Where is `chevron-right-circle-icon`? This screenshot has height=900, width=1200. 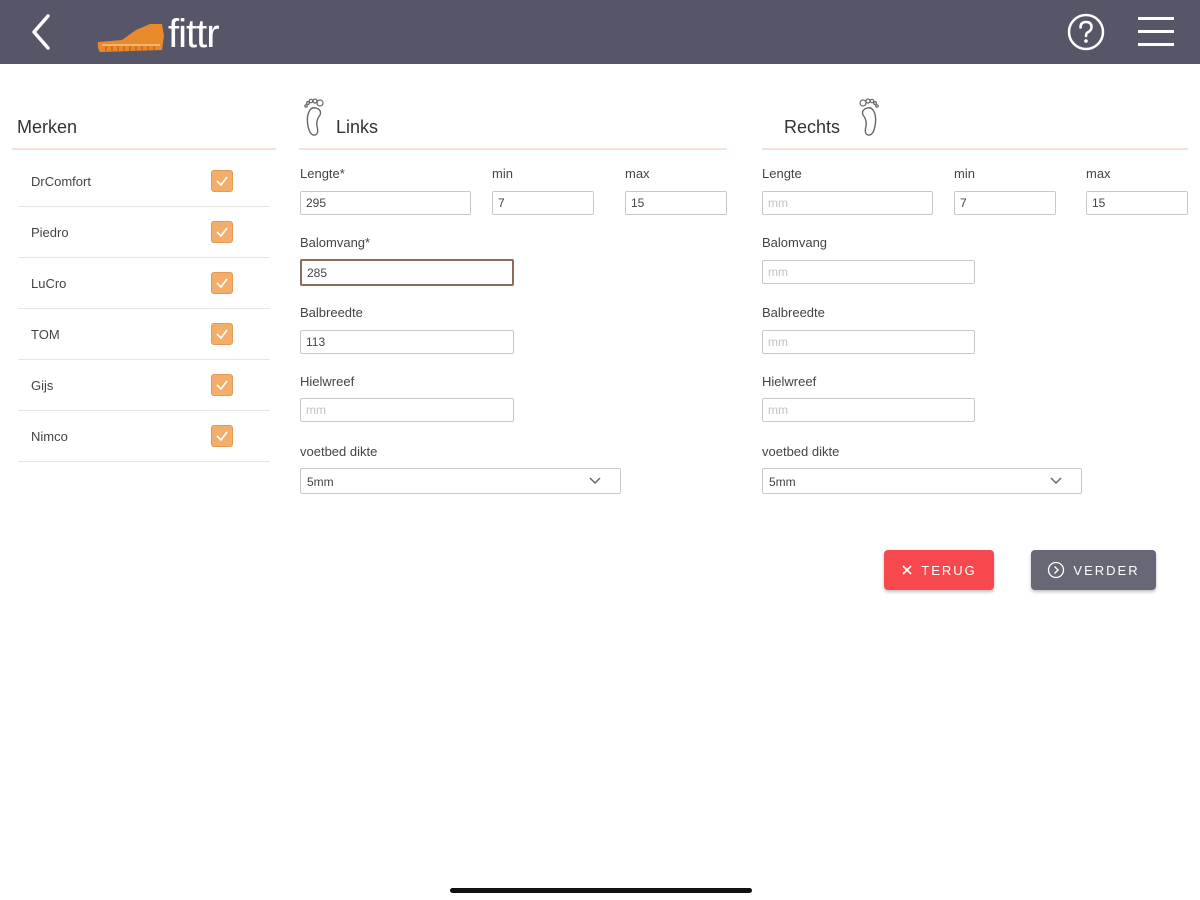
chevron-right-circle-icon is located at coordinates (1056, 570).